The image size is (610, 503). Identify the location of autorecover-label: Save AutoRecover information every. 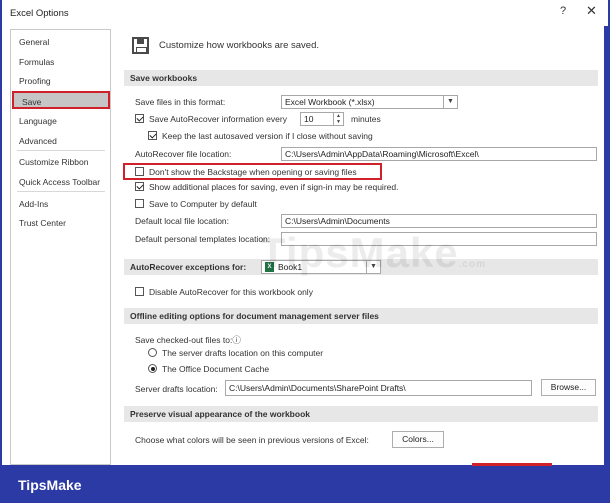
(218, 119).